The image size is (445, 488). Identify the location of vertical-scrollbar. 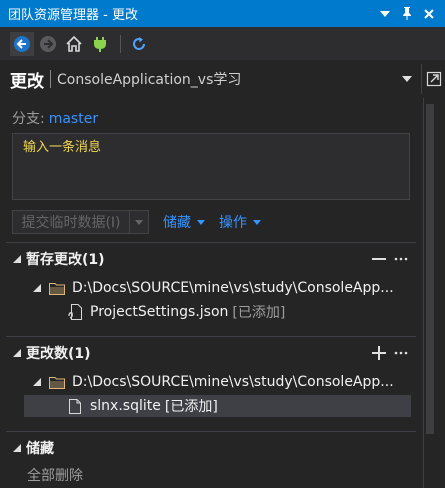
(430, 293).